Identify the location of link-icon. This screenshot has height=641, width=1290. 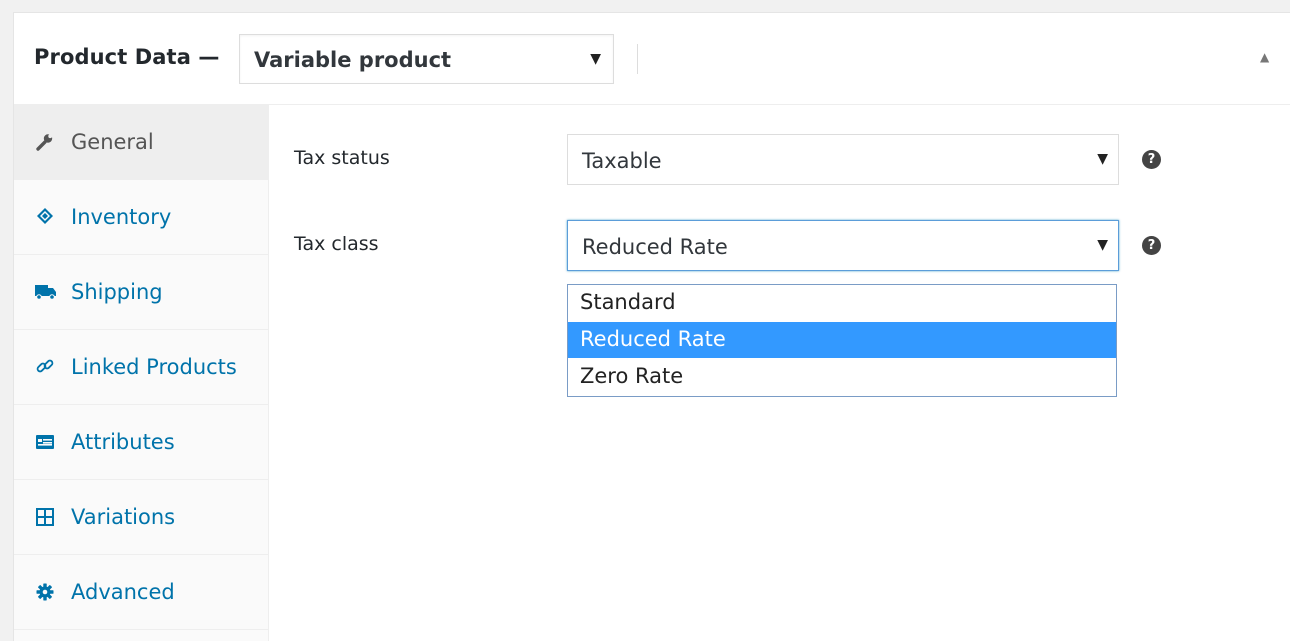
(45, 367).